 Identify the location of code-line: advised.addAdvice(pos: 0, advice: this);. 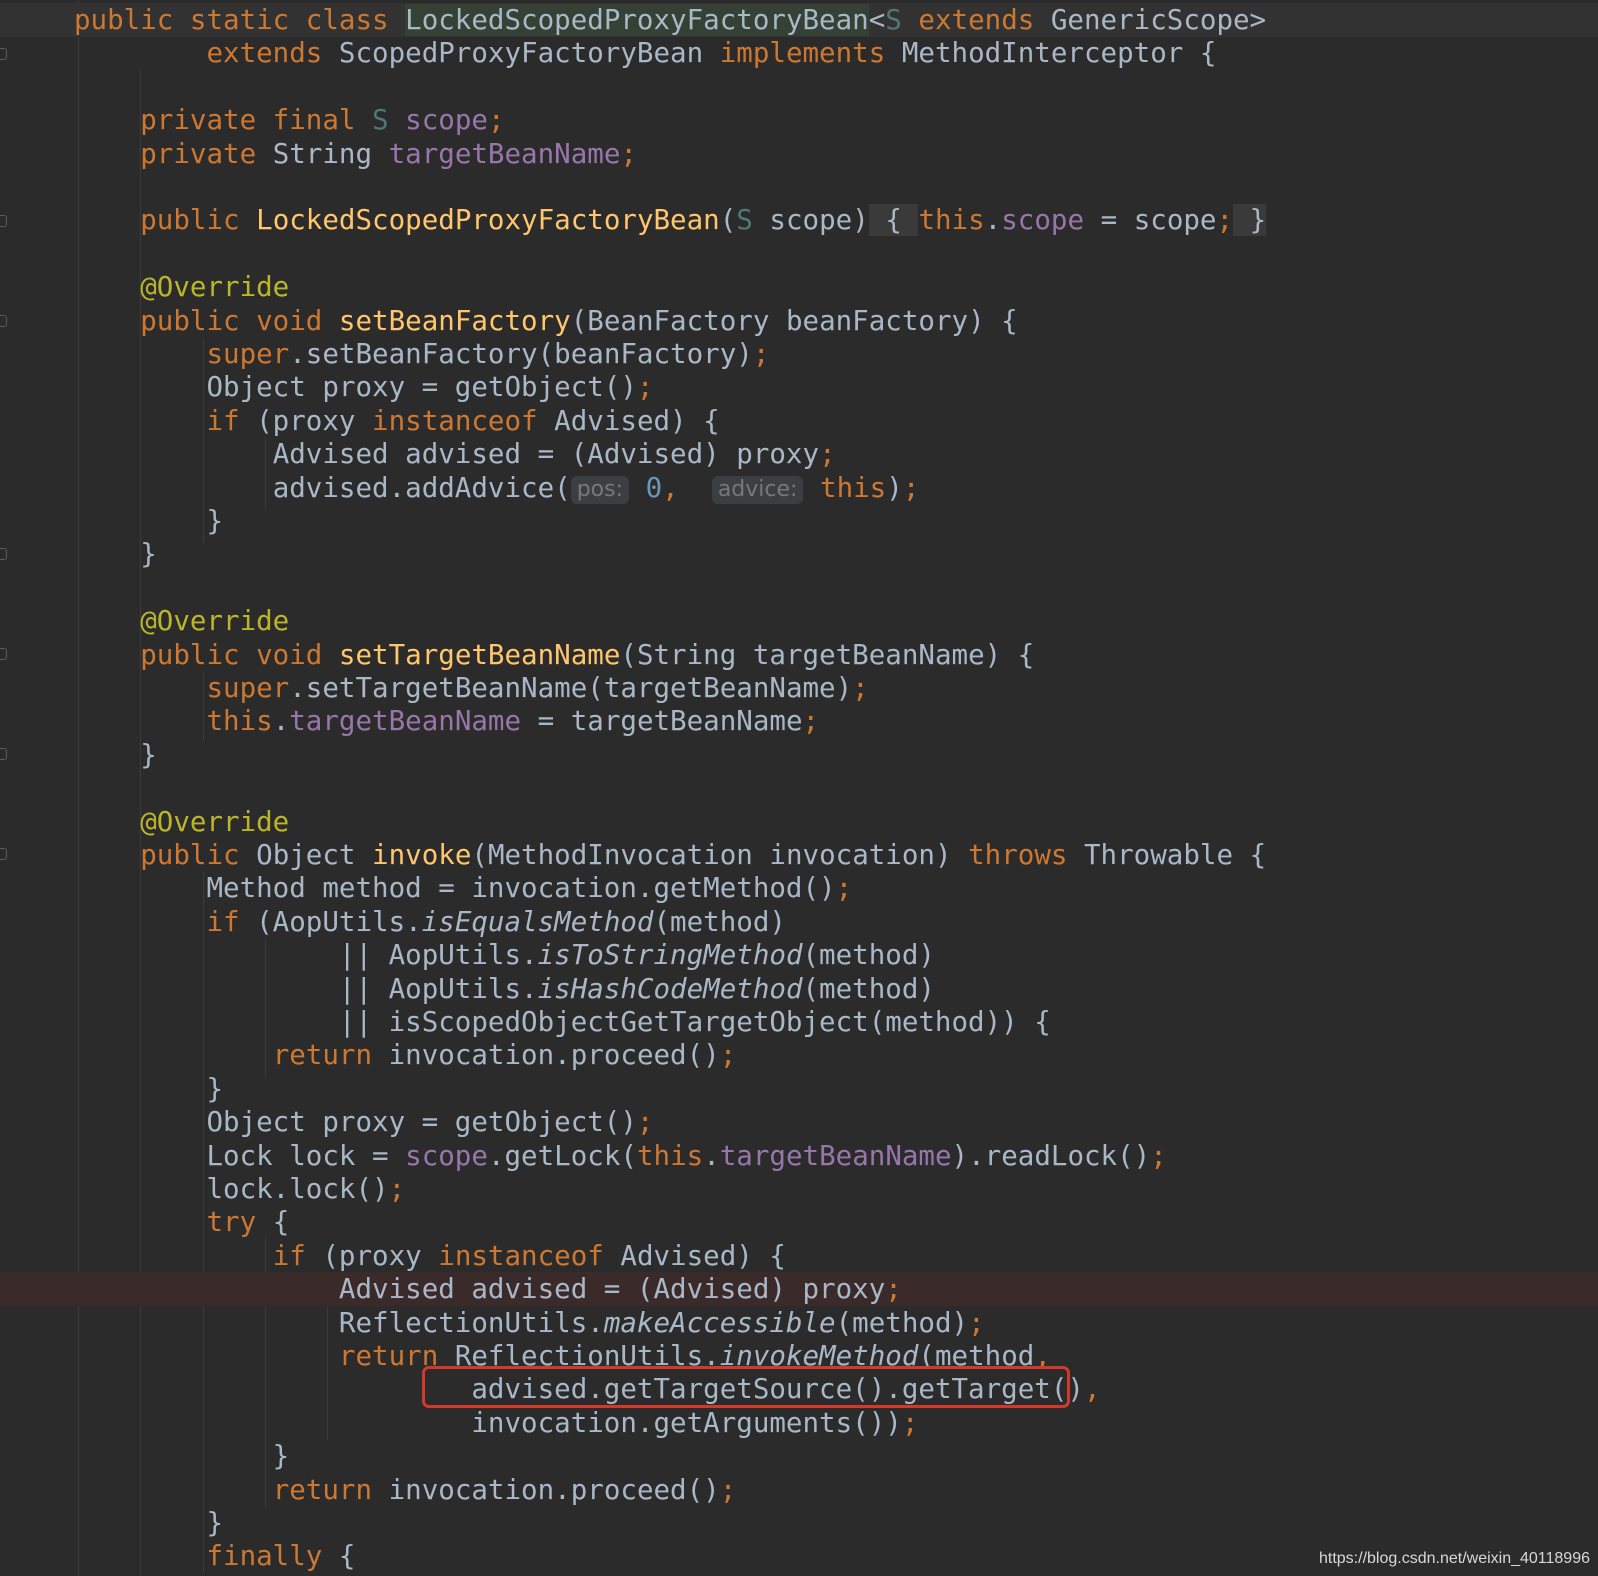
(799, 488).